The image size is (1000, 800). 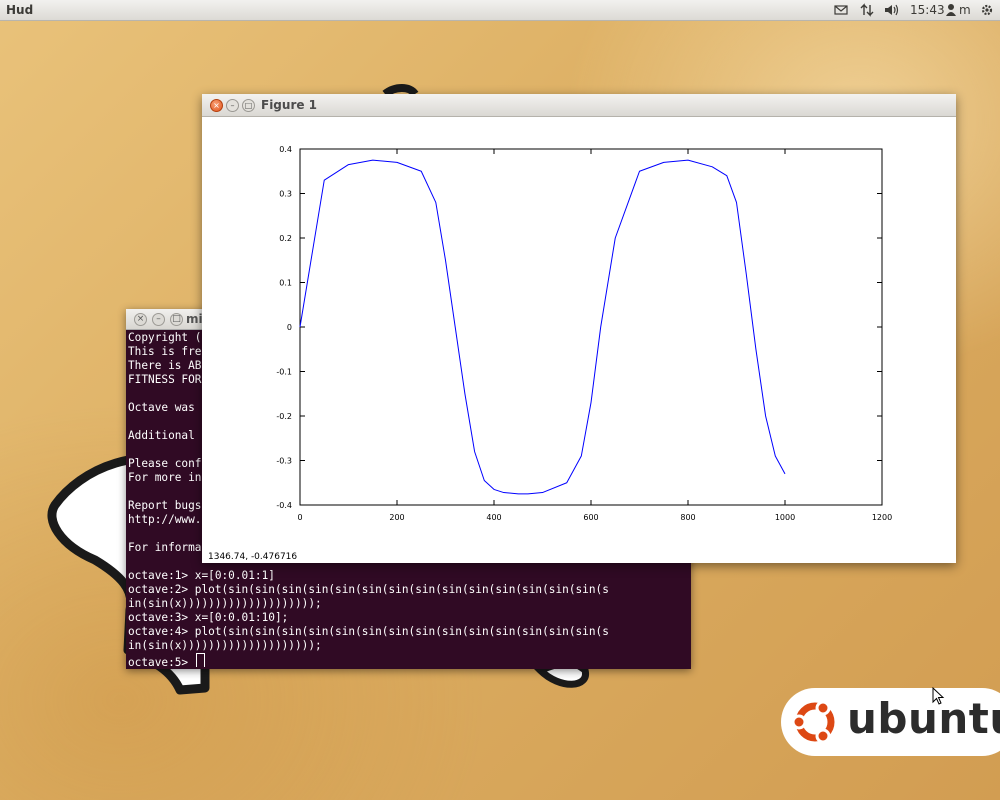 I want to click on y-tick-label: 0.3, so click(x=285, y=194).